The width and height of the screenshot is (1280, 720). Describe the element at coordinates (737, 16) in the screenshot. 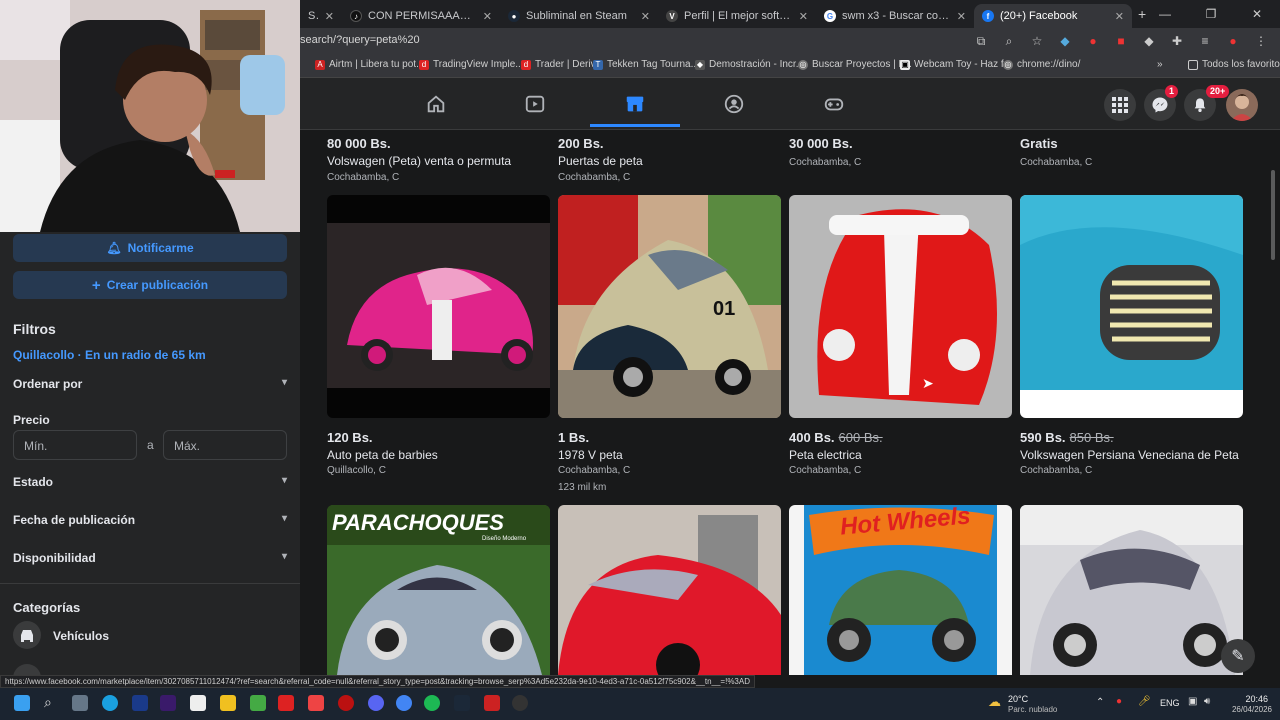

I see `browser-tab: V Perfil | El mejor software para p ✕` at that location.